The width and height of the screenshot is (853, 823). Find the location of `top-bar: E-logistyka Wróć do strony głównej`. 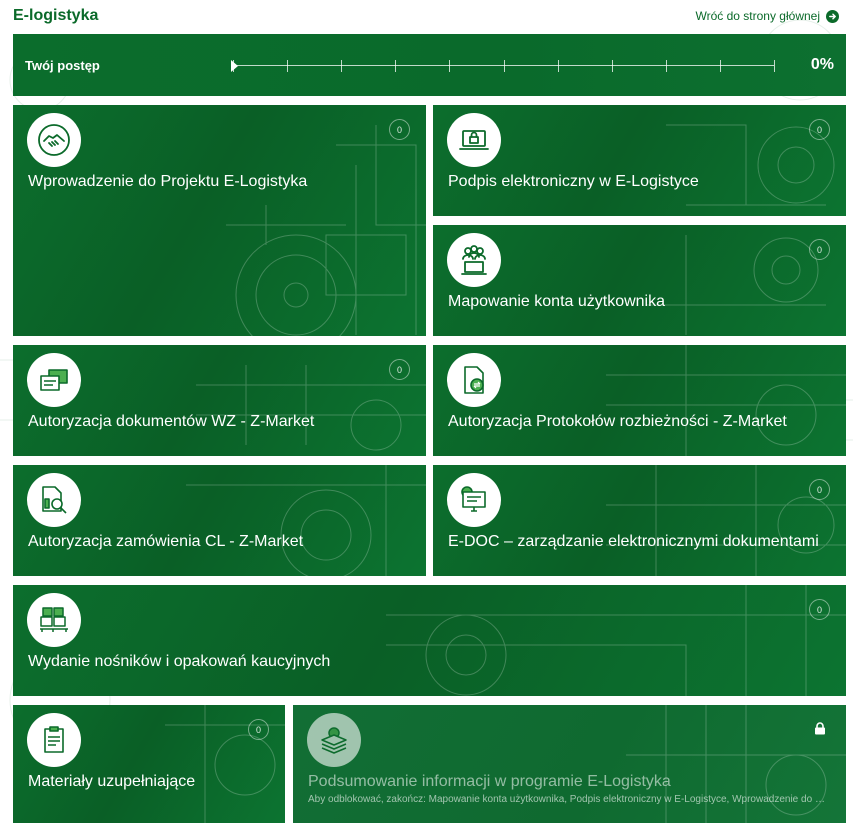

top-bar: E-logistyka Wróć do strony głównej is located at coordinates (426, 17).